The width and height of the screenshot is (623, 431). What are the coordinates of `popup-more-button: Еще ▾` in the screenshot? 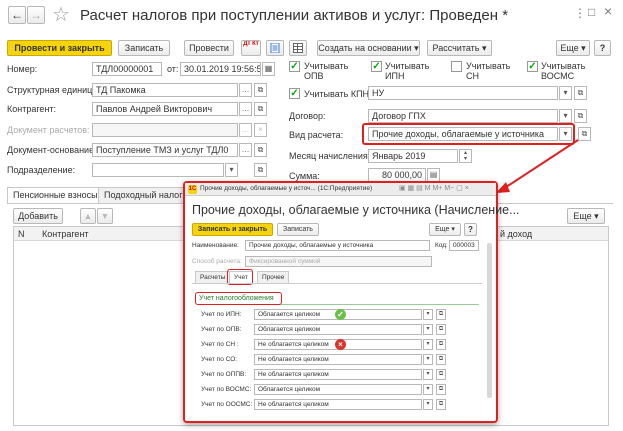 It's located at (445, 229).